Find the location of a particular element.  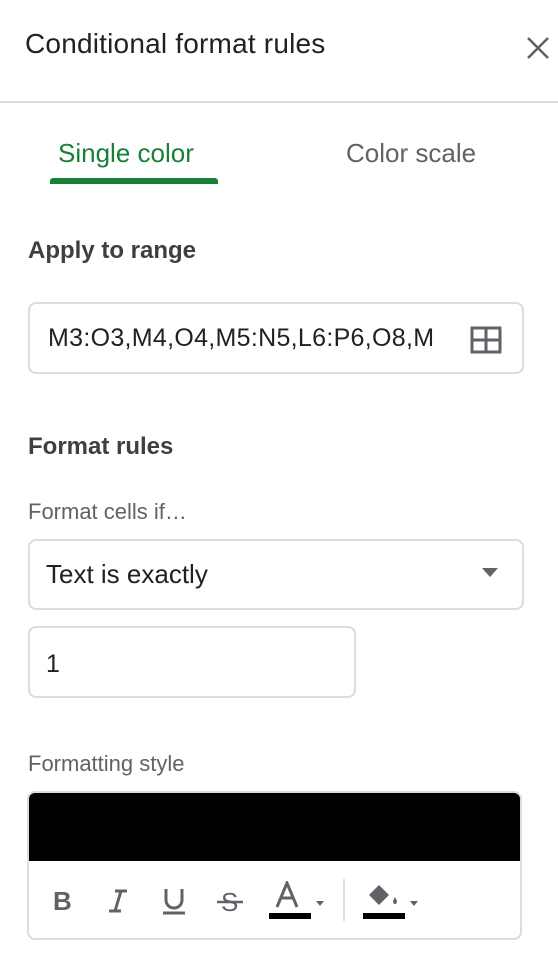

bold-icon: B is located at coordinates (62, 901).